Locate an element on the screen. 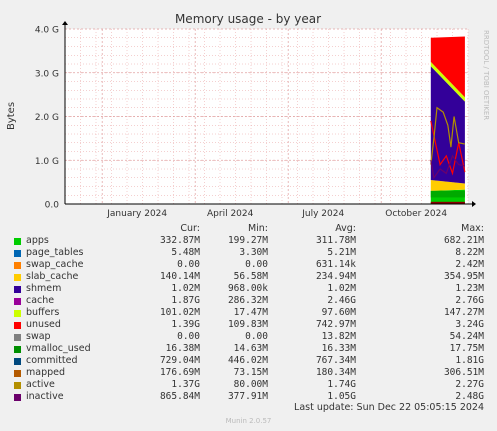 This screenshot has width=497, height=431. legend-row-apps: apps 332.87M 199.27M 311.78M 682.21M is located at coordinates (248, 241).